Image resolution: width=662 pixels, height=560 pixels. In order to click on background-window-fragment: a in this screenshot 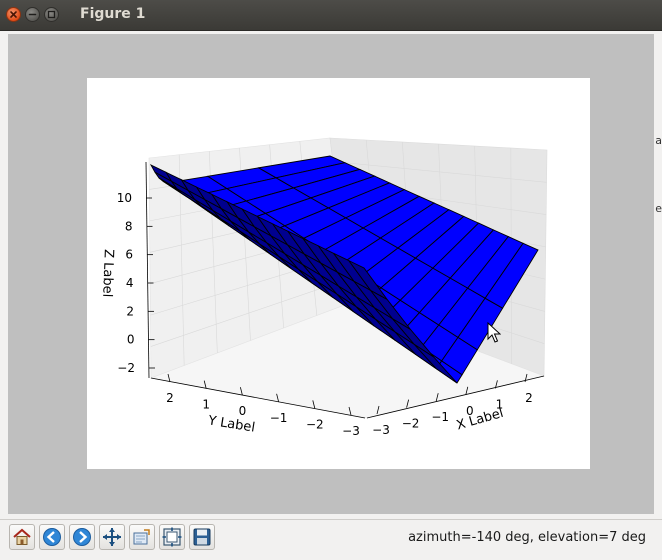, I will do `click(658, 140)`.